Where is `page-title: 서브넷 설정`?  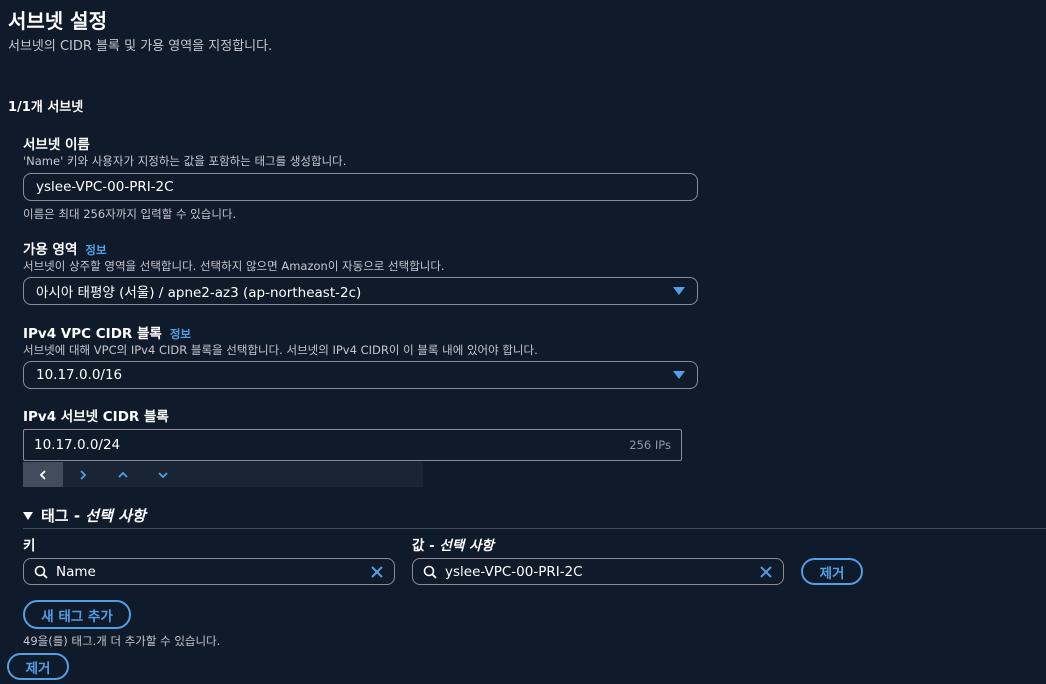 page-title: 서브넷 설정 is located at coordinates (57, 21).